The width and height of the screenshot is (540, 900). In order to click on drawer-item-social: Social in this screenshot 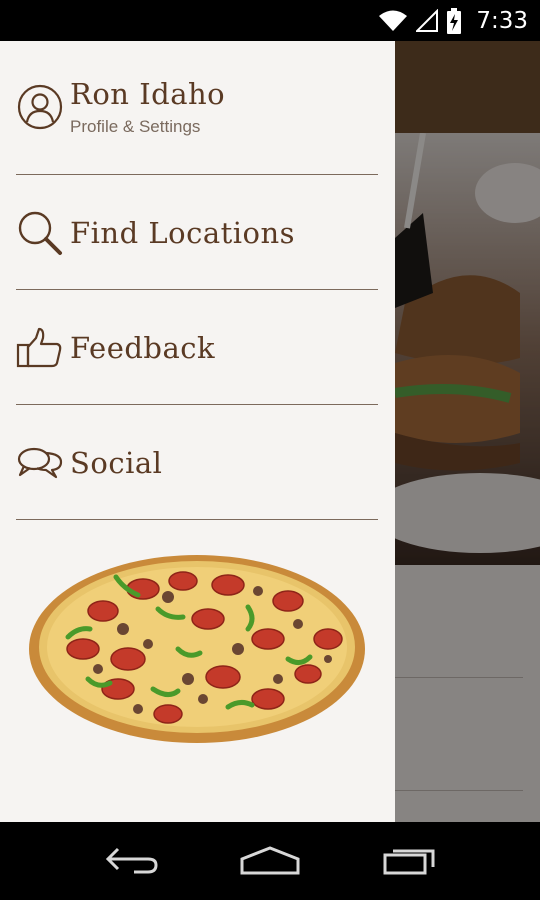, I will do `click(197, 463)`.